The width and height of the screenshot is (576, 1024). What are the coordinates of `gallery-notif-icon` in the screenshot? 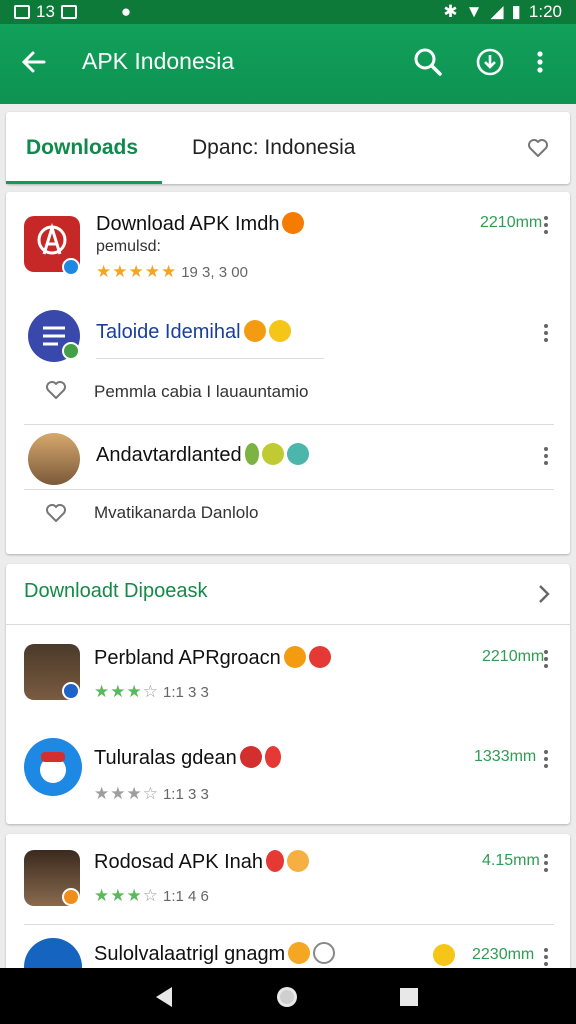 It's located at (68, 12).